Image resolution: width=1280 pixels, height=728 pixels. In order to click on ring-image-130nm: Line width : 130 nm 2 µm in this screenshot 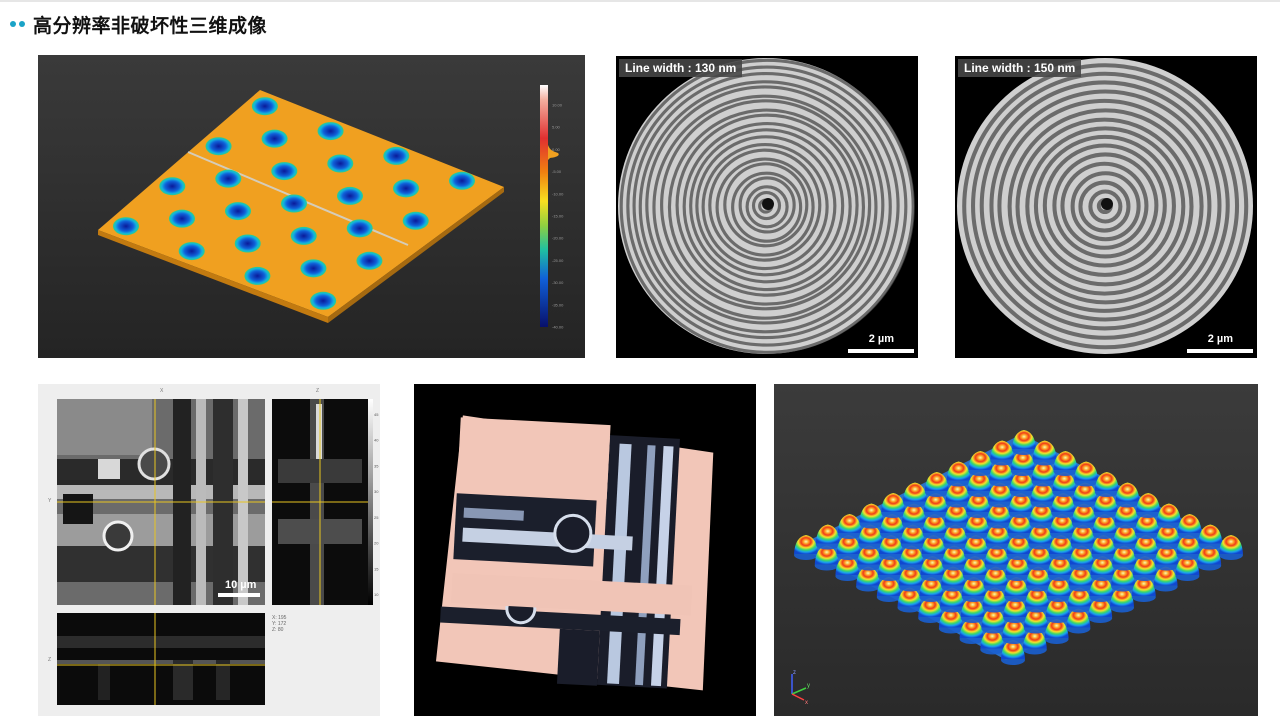, I will do `click(767, 207)`.